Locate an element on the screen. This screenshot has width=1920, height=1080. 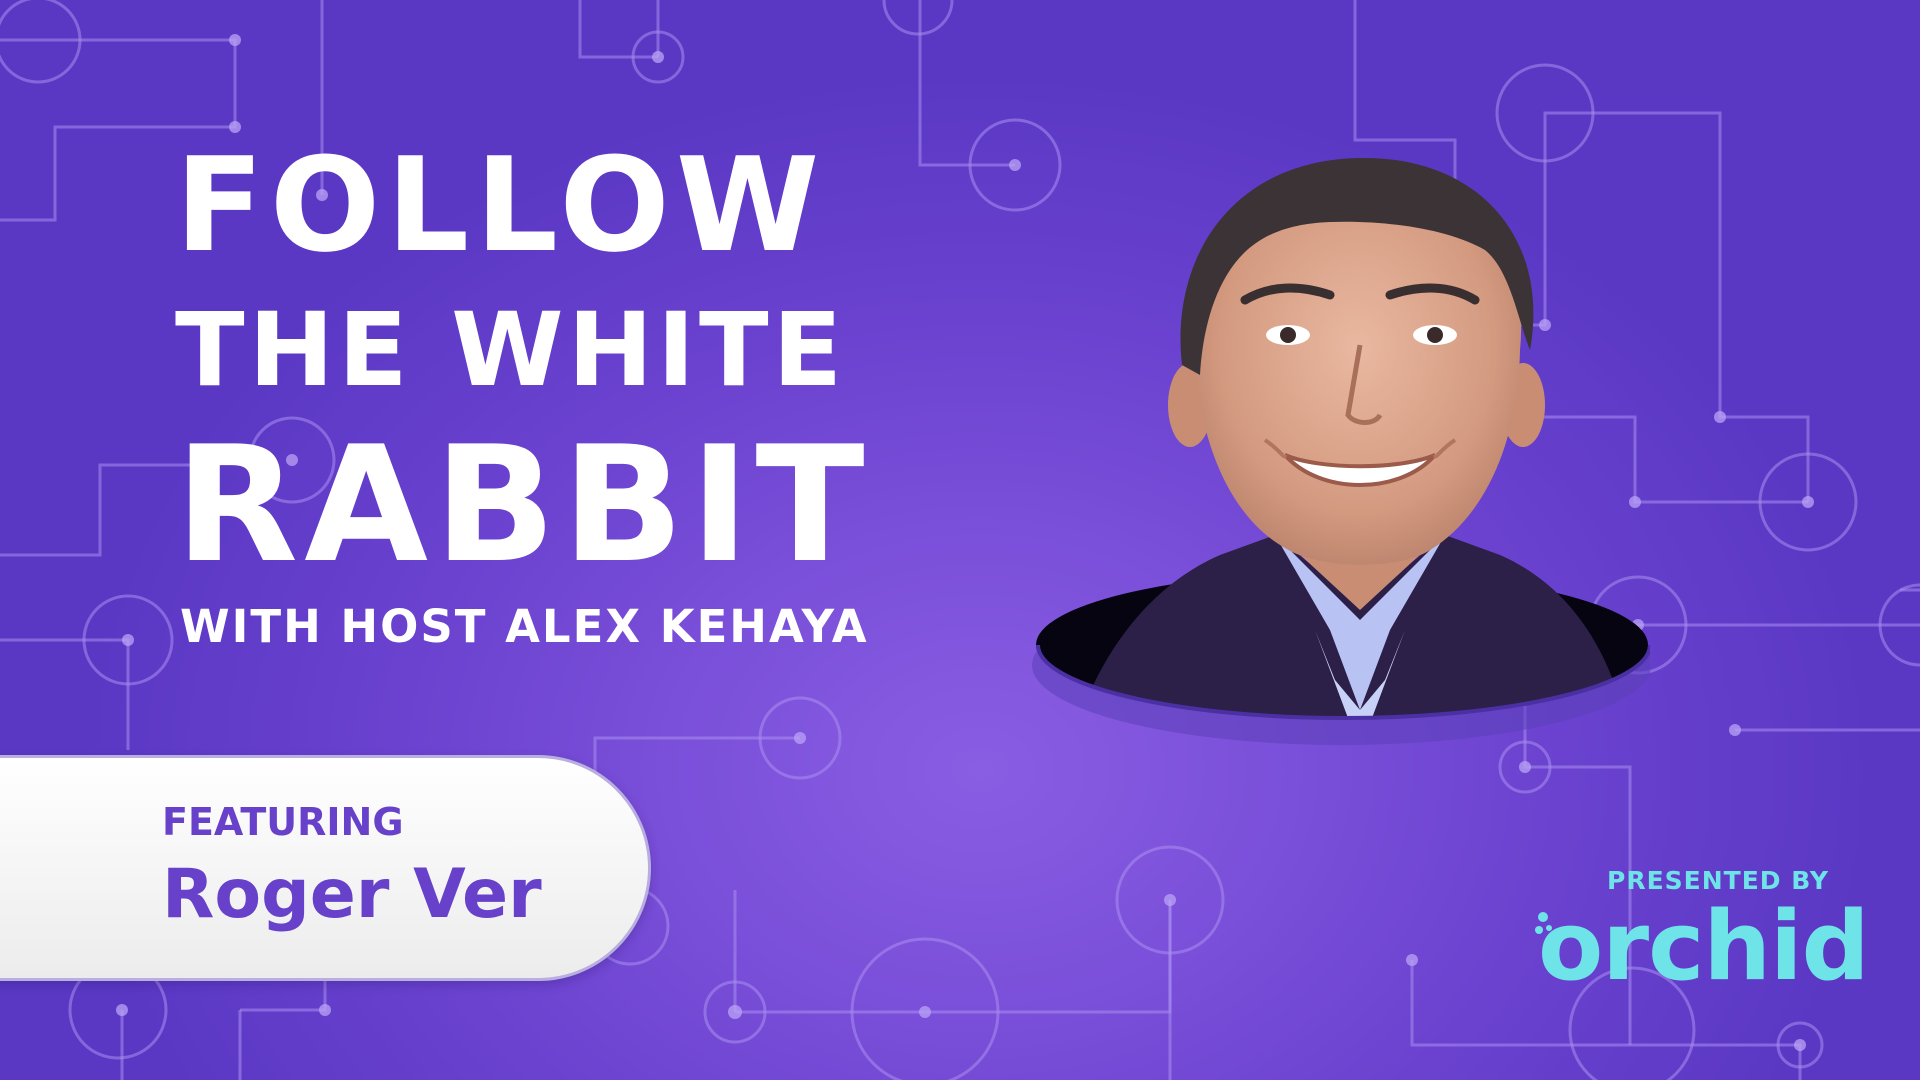
brand-wordmark: orchid is located at coordinates (1704, 947).